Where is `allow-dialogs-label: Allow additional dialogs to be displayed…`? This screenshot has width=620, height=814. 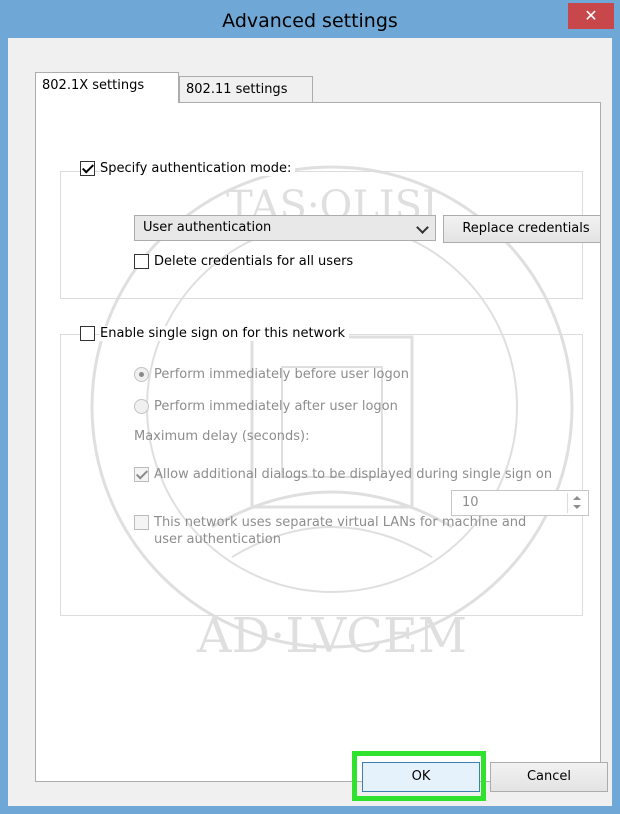
allow-dialogs-label: Allow additional dialogs to be displayed… is located at coordinates (353, 474).